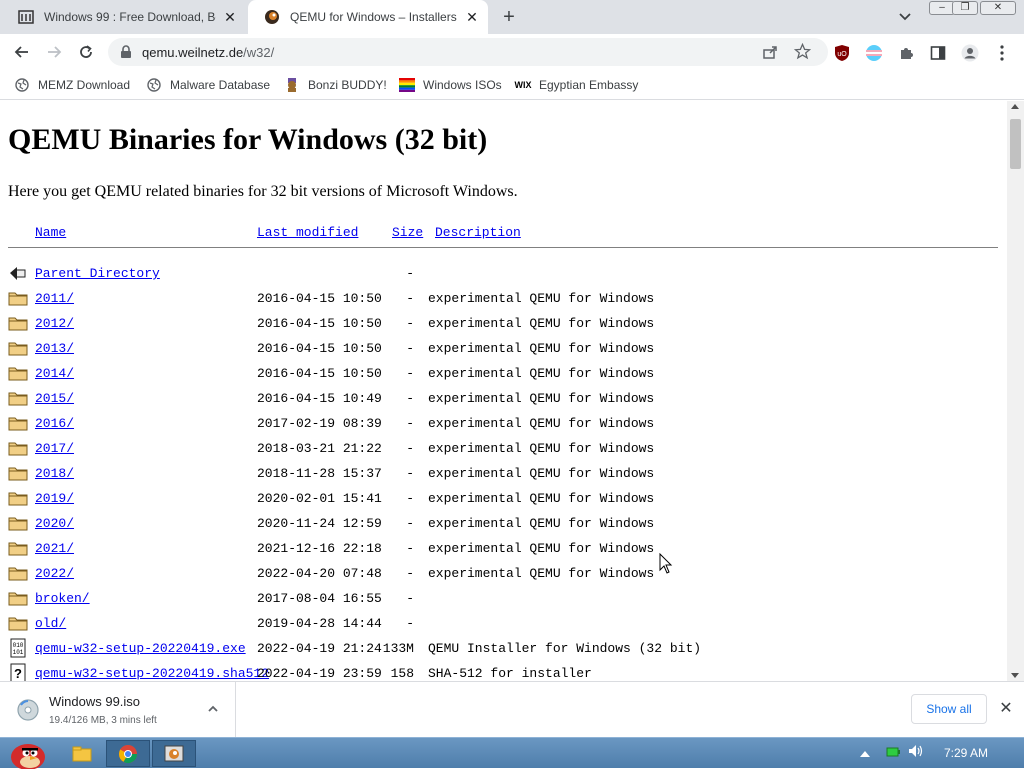 This screenshot has width=1024, height=769. Describe the element at coordinates (1015, 106) in the screenshot. I see `scroll-up-arrow-icon` at that location.